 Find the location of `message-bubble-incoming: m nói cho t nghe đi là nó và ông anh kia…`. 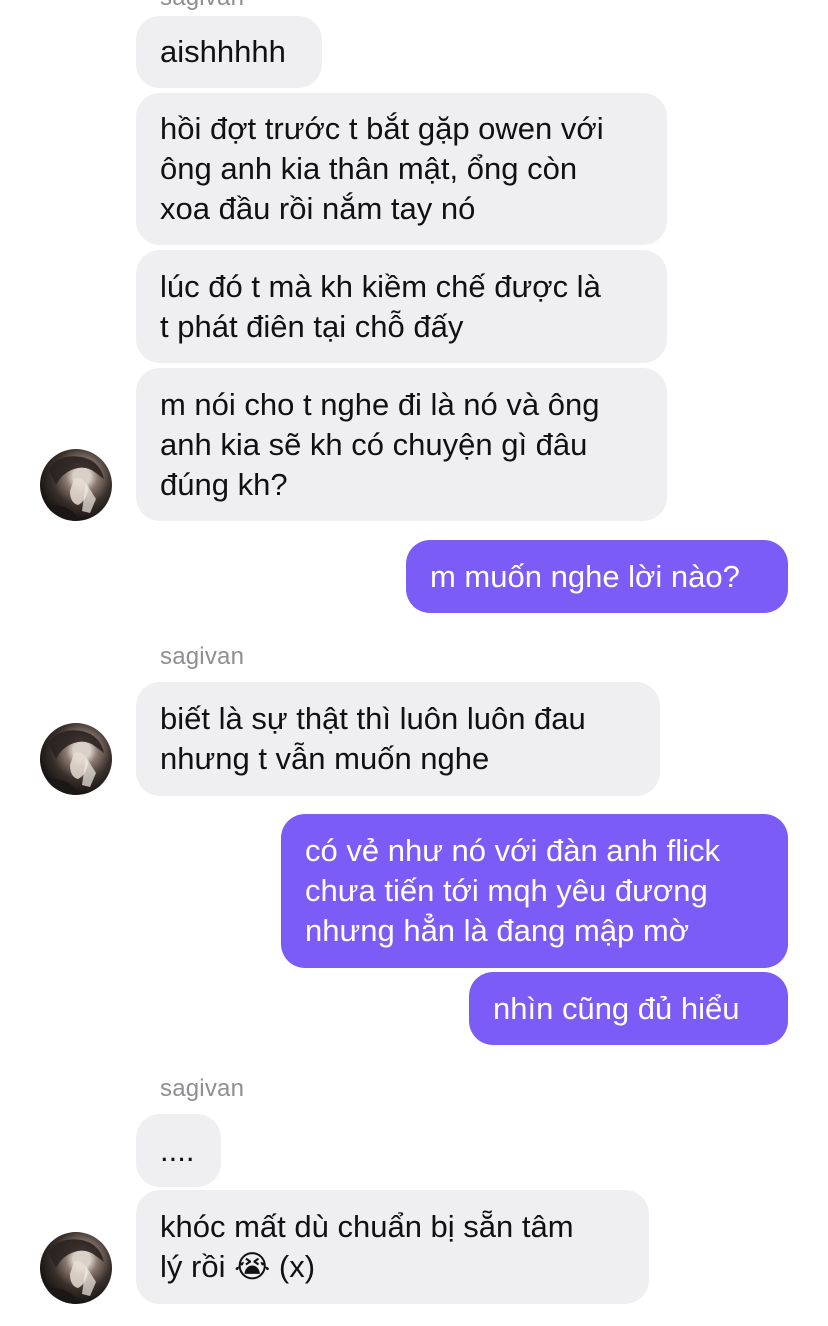

message-bubble-incoming: m nói cho t nghe đi là nó và ông anh kia… is located at coordinates (401, 444).